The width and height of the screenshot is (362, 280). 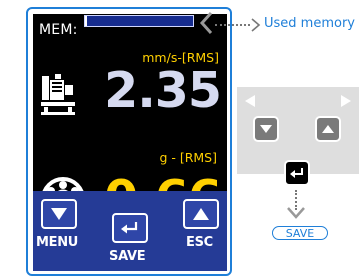 I want to click on up-triangle-icon, so click(x=201, y=214).